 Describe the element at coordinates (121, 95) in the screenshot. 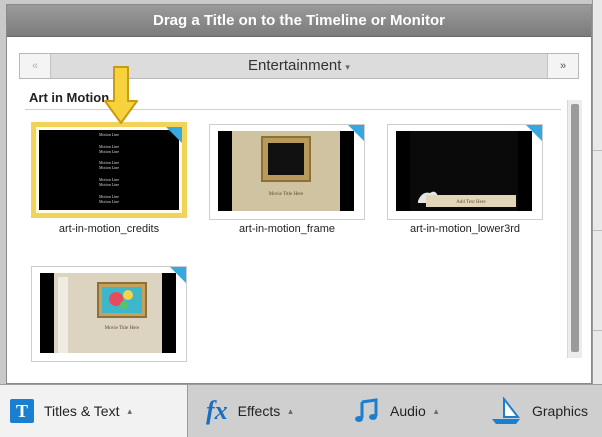

I see `drag-arrow-icon` at that location.